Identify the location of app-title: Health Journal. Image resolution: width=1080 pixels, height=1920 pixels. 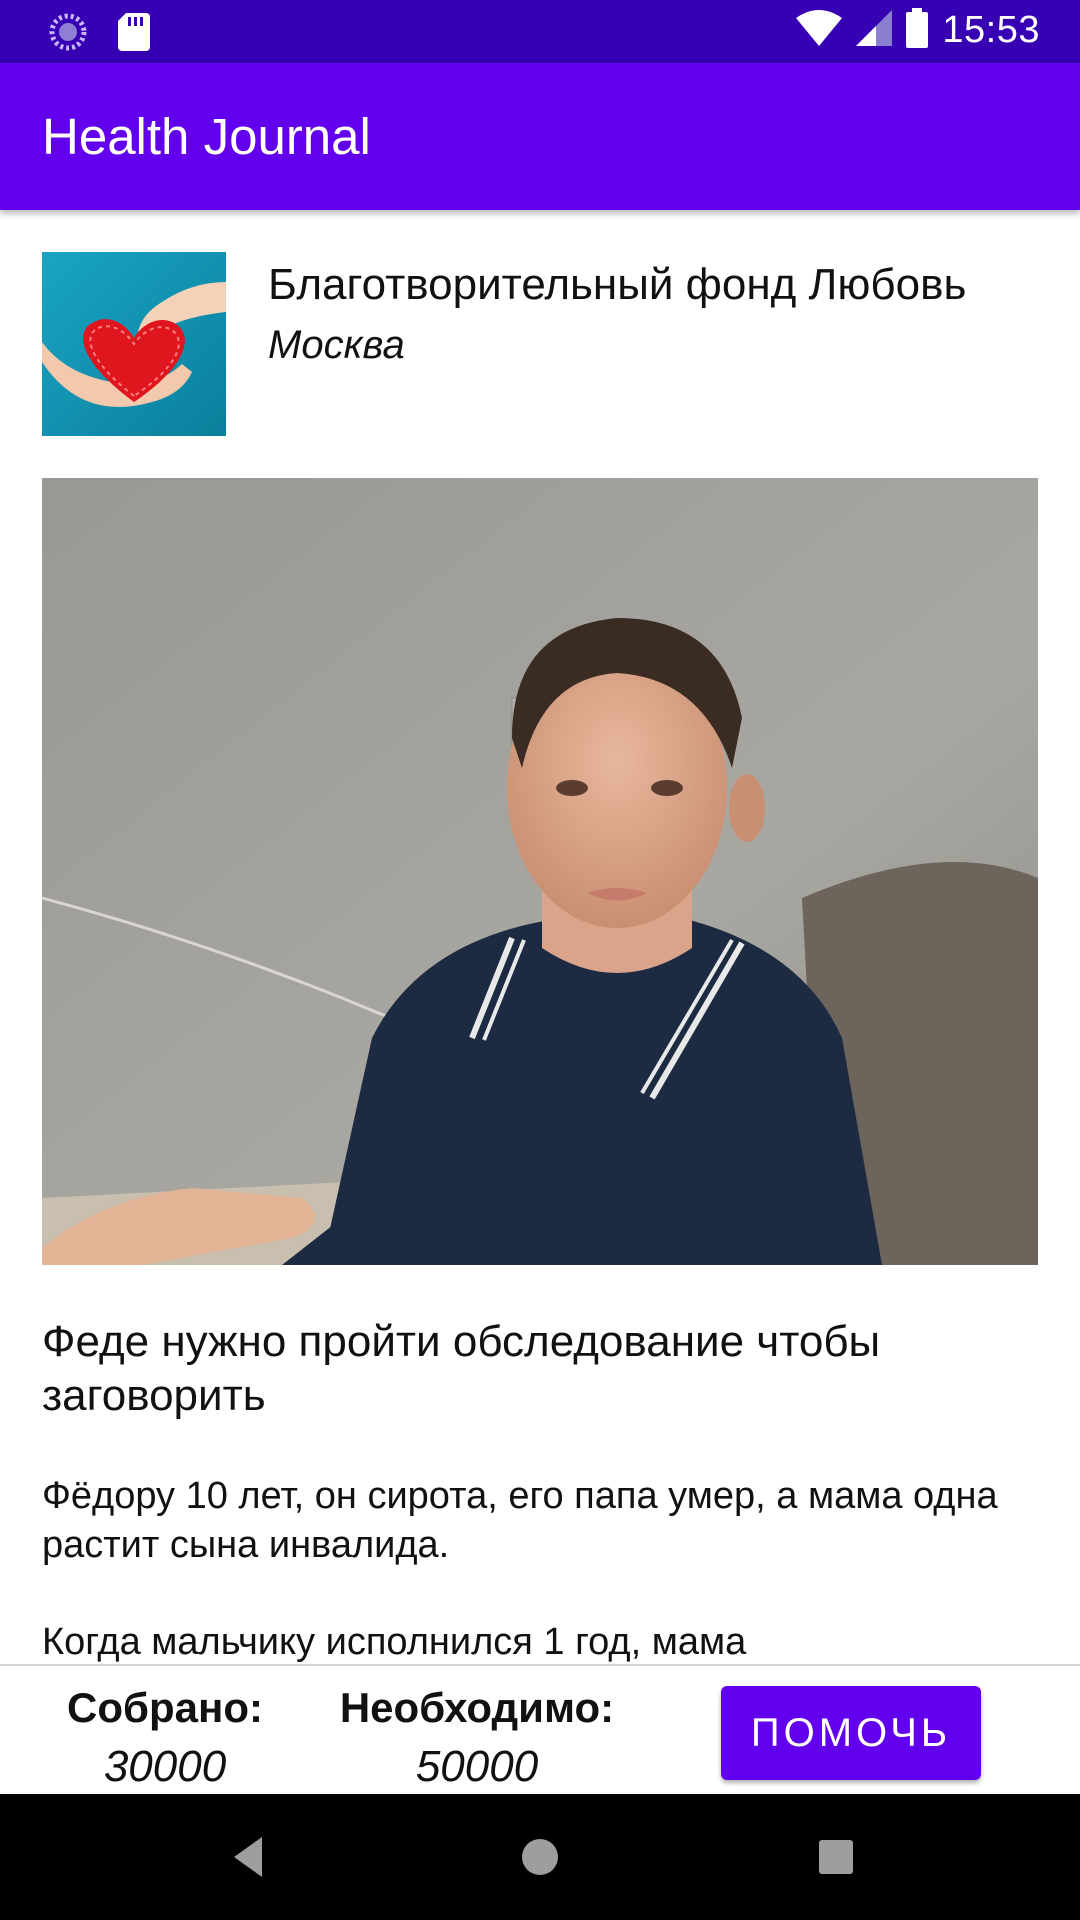
(206, 136).